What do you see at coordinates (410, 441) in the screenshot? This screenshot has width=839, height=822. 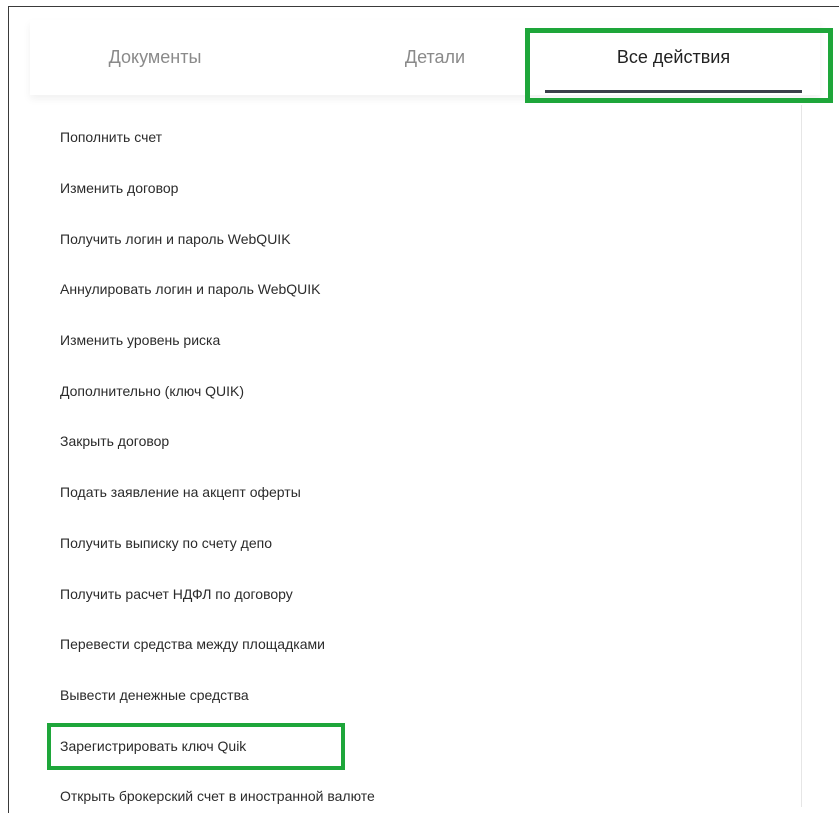 I see `action-close-contract: Закрыть договор` at bounding box center [410, 441].